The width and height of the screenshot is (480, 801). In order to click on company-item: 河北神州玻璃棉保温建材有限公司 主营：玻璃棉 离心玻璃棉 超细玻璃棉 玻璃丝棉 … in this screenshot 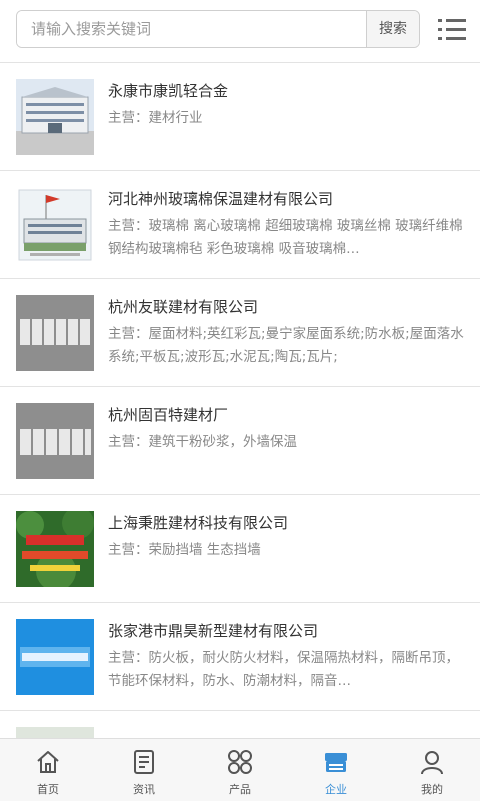, I will do `click(240, 225)`.